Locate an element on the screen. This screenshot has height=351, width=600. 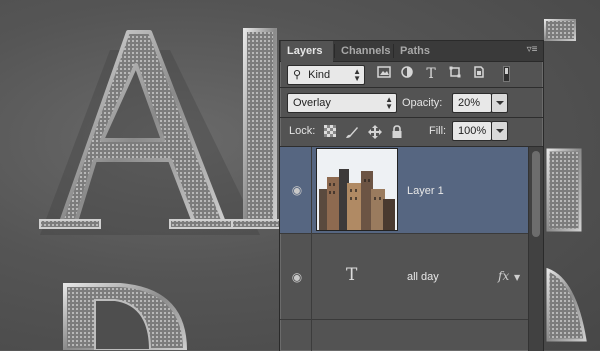
fx-label: fx is located at coordinates (504, 276).